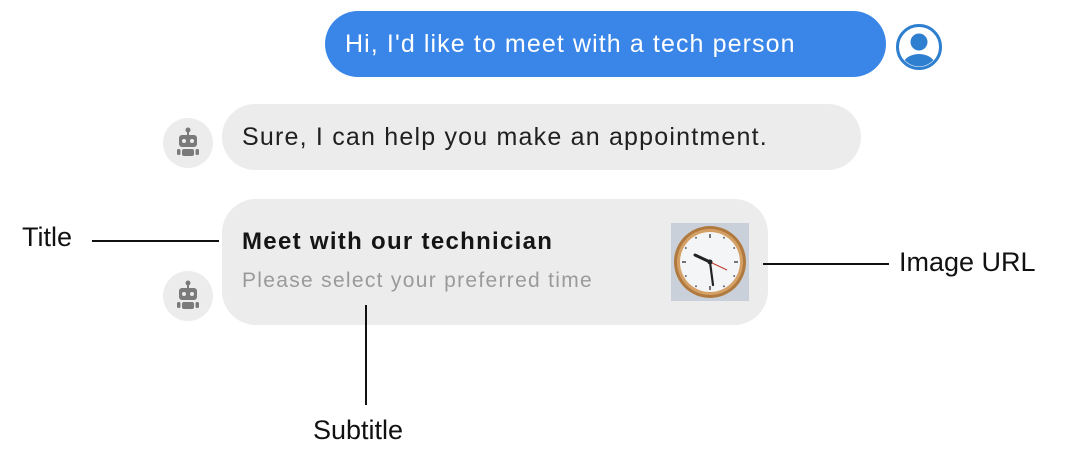 This screenshot has height=470, width=1082. Describe the element at coordinates (919, 47) in the screenshot. I see `user-avatar-icon` at that location.